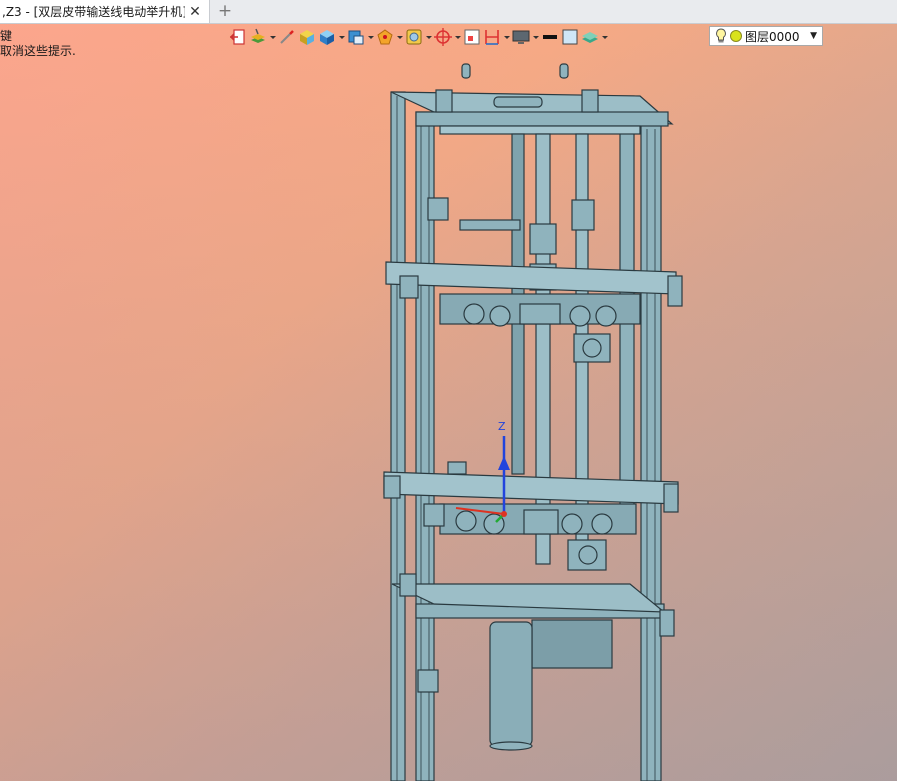  Describe the element at coordinates (327, 37) in the screenshot. I see `blue-cube-icon` at that location.